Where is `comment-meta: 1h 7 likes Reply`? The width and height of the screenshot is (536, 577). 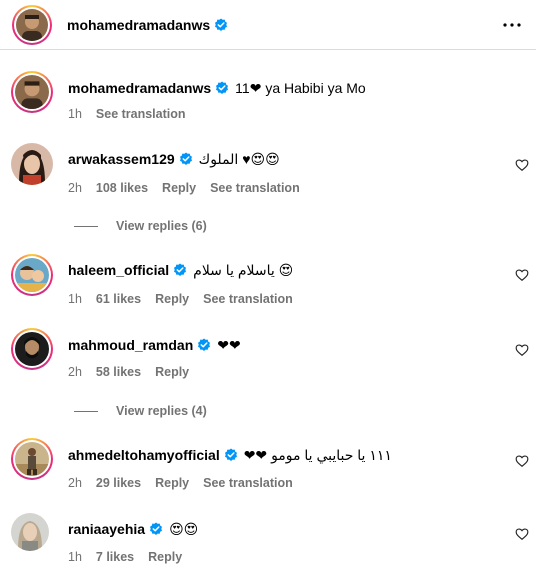 comment-meta: 1h 7 likes Reply is located at coordinates (132, 557).